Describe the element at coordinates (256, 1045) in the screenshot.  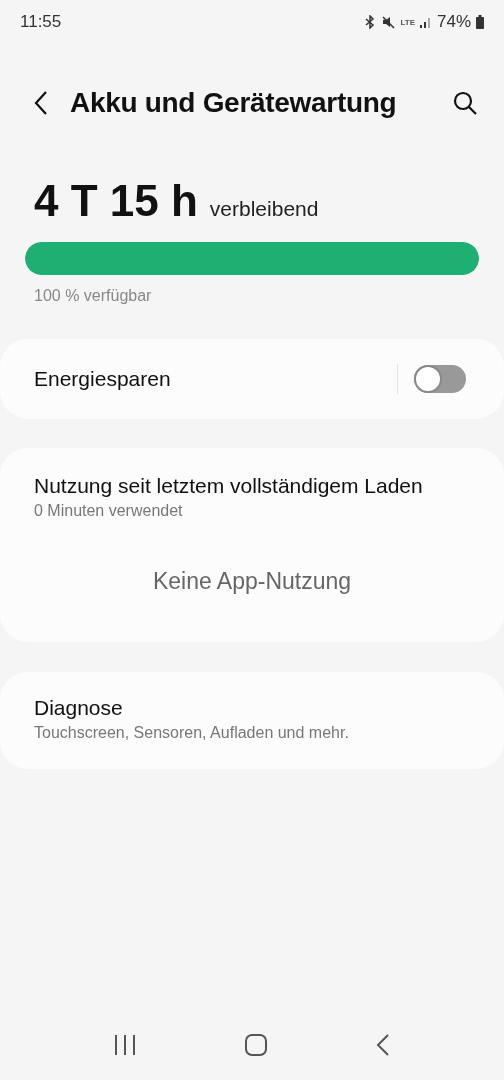
I see `home-icon` at that location.